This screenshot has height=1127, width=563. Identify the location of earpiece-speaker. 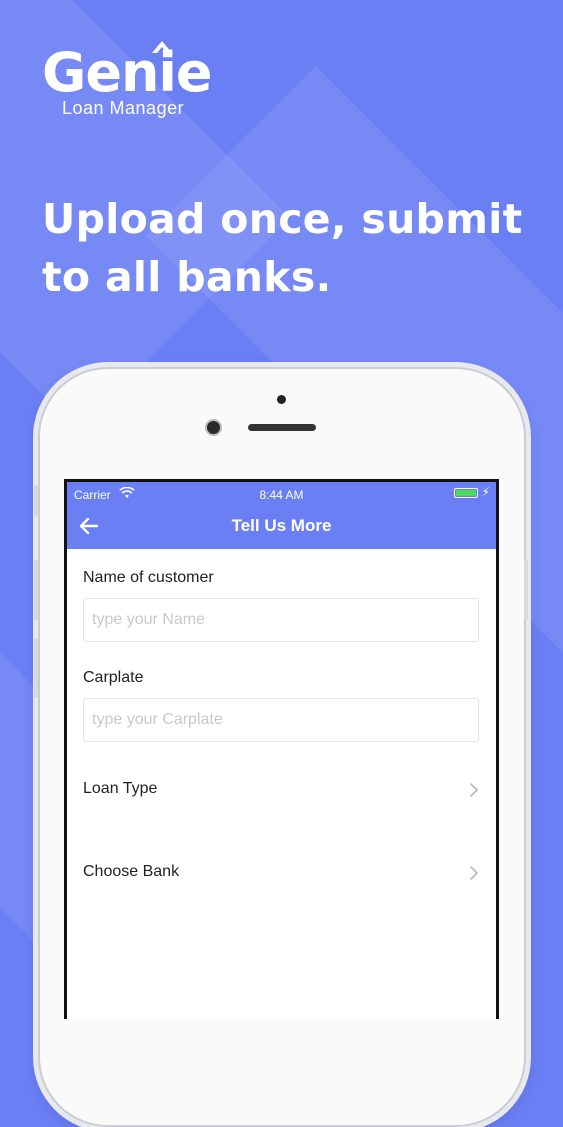
(282, 427).